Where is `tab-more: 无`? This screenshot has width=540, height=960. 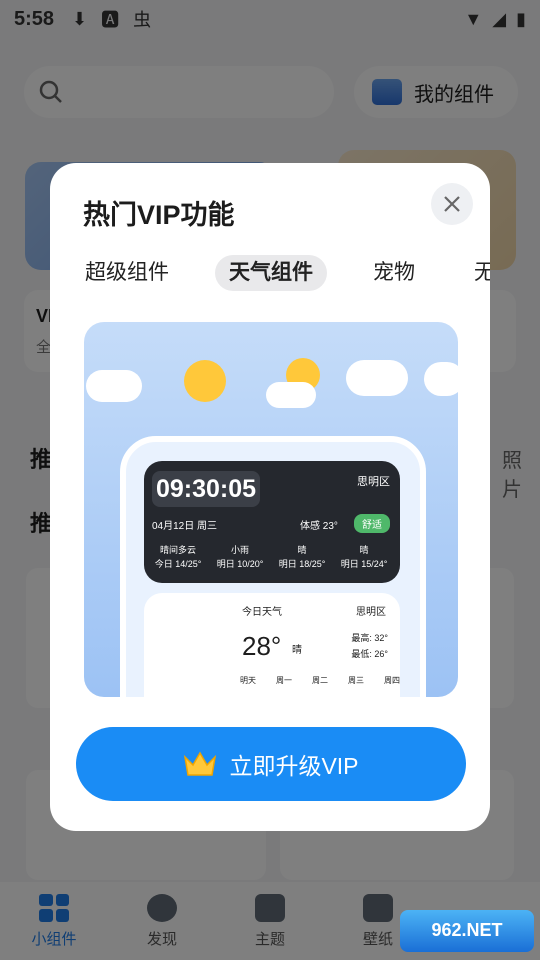 tab-more: 无 is located at coordinates (482, 273).